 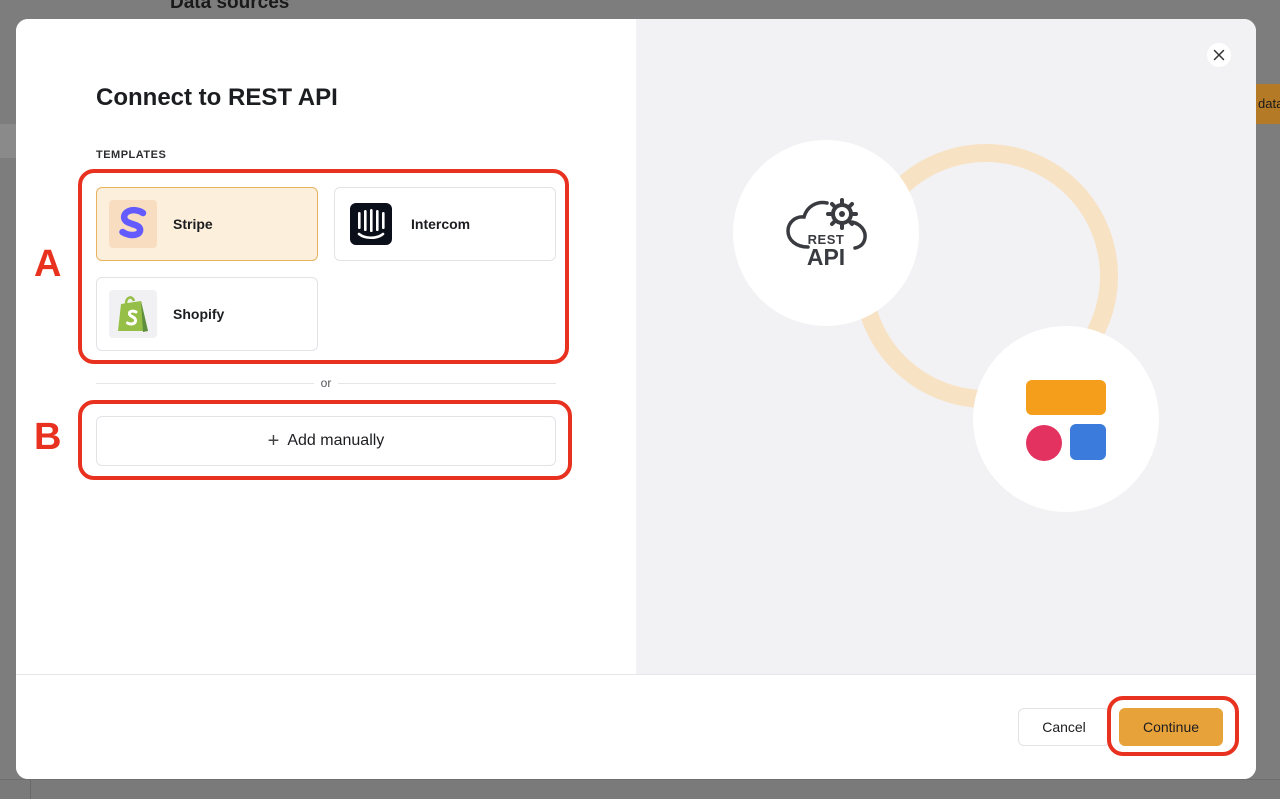 I want to click on pink-circle-icon, so click(x=1044, y=443).